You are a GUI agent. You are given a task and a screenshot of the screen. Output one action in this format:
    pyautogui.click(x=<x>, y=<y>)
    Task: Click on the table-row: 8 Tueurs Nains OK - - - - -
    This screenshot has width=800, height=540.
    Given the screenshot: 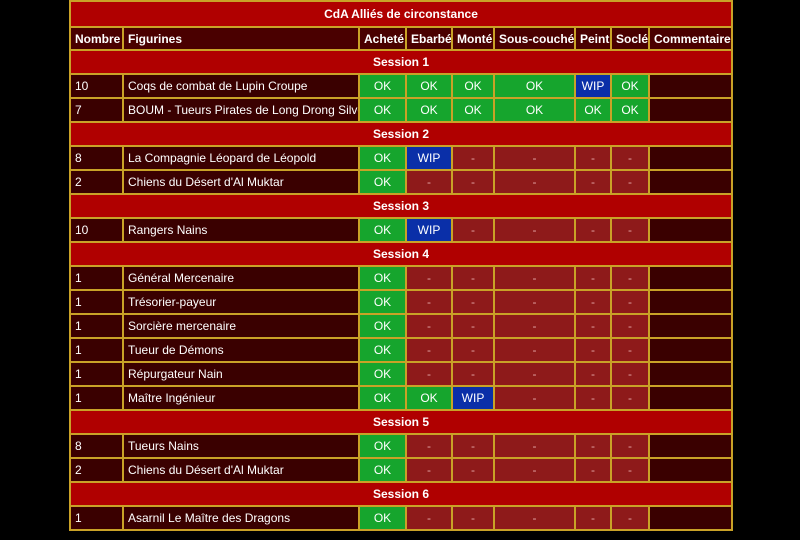 What is the action you would take?
    pyautogui.click(x=401, y=446)
    